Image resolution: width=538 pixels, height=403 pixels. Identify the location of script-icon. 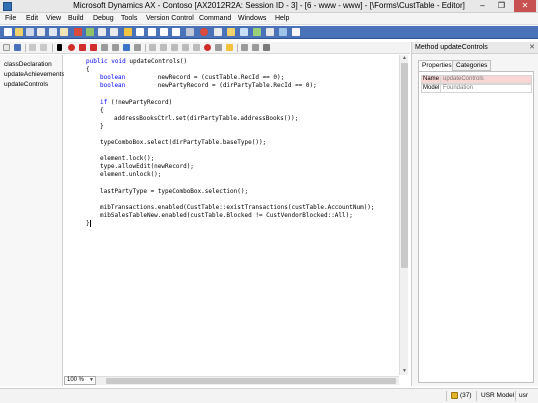
(137, 47).